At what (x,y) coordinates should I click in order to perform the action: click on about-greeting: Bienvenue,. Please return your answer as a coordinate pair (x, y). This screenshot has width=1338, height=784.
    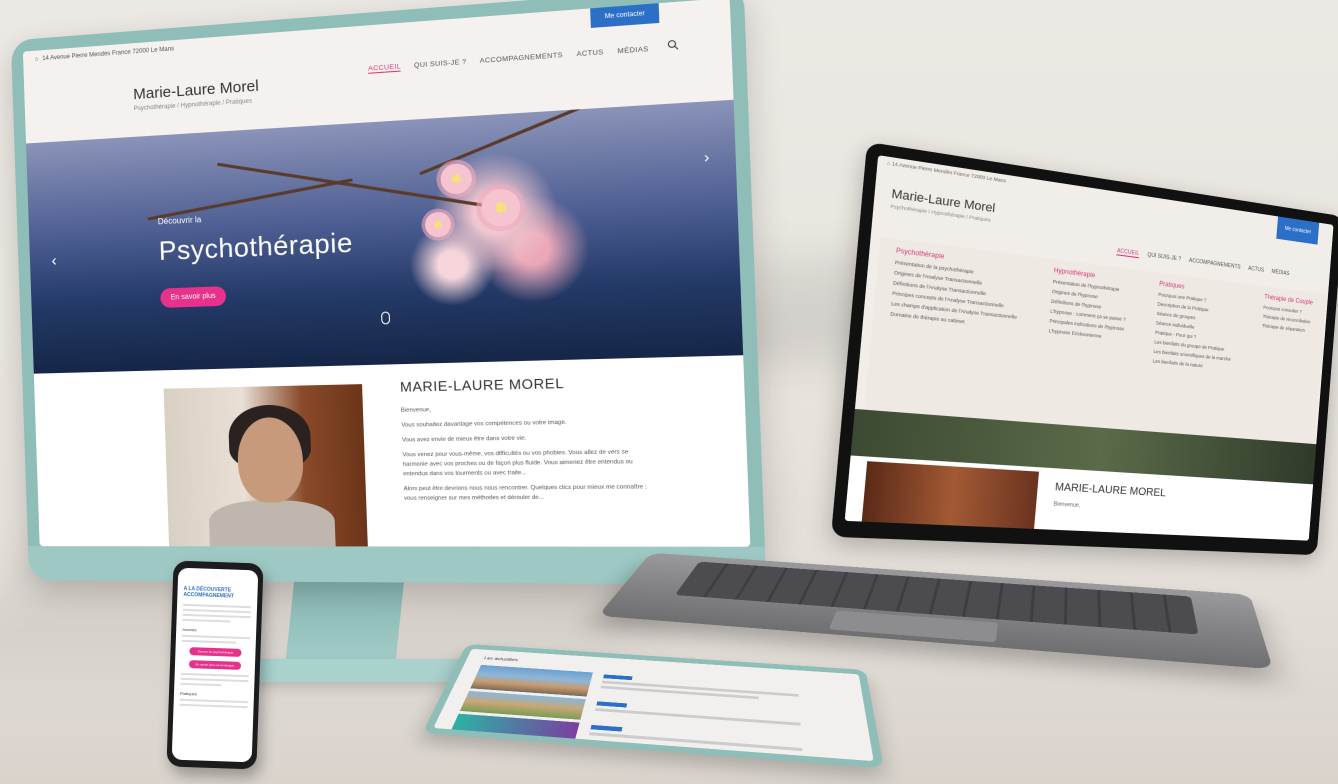
    Looking at the image, I should click on (416, 410).